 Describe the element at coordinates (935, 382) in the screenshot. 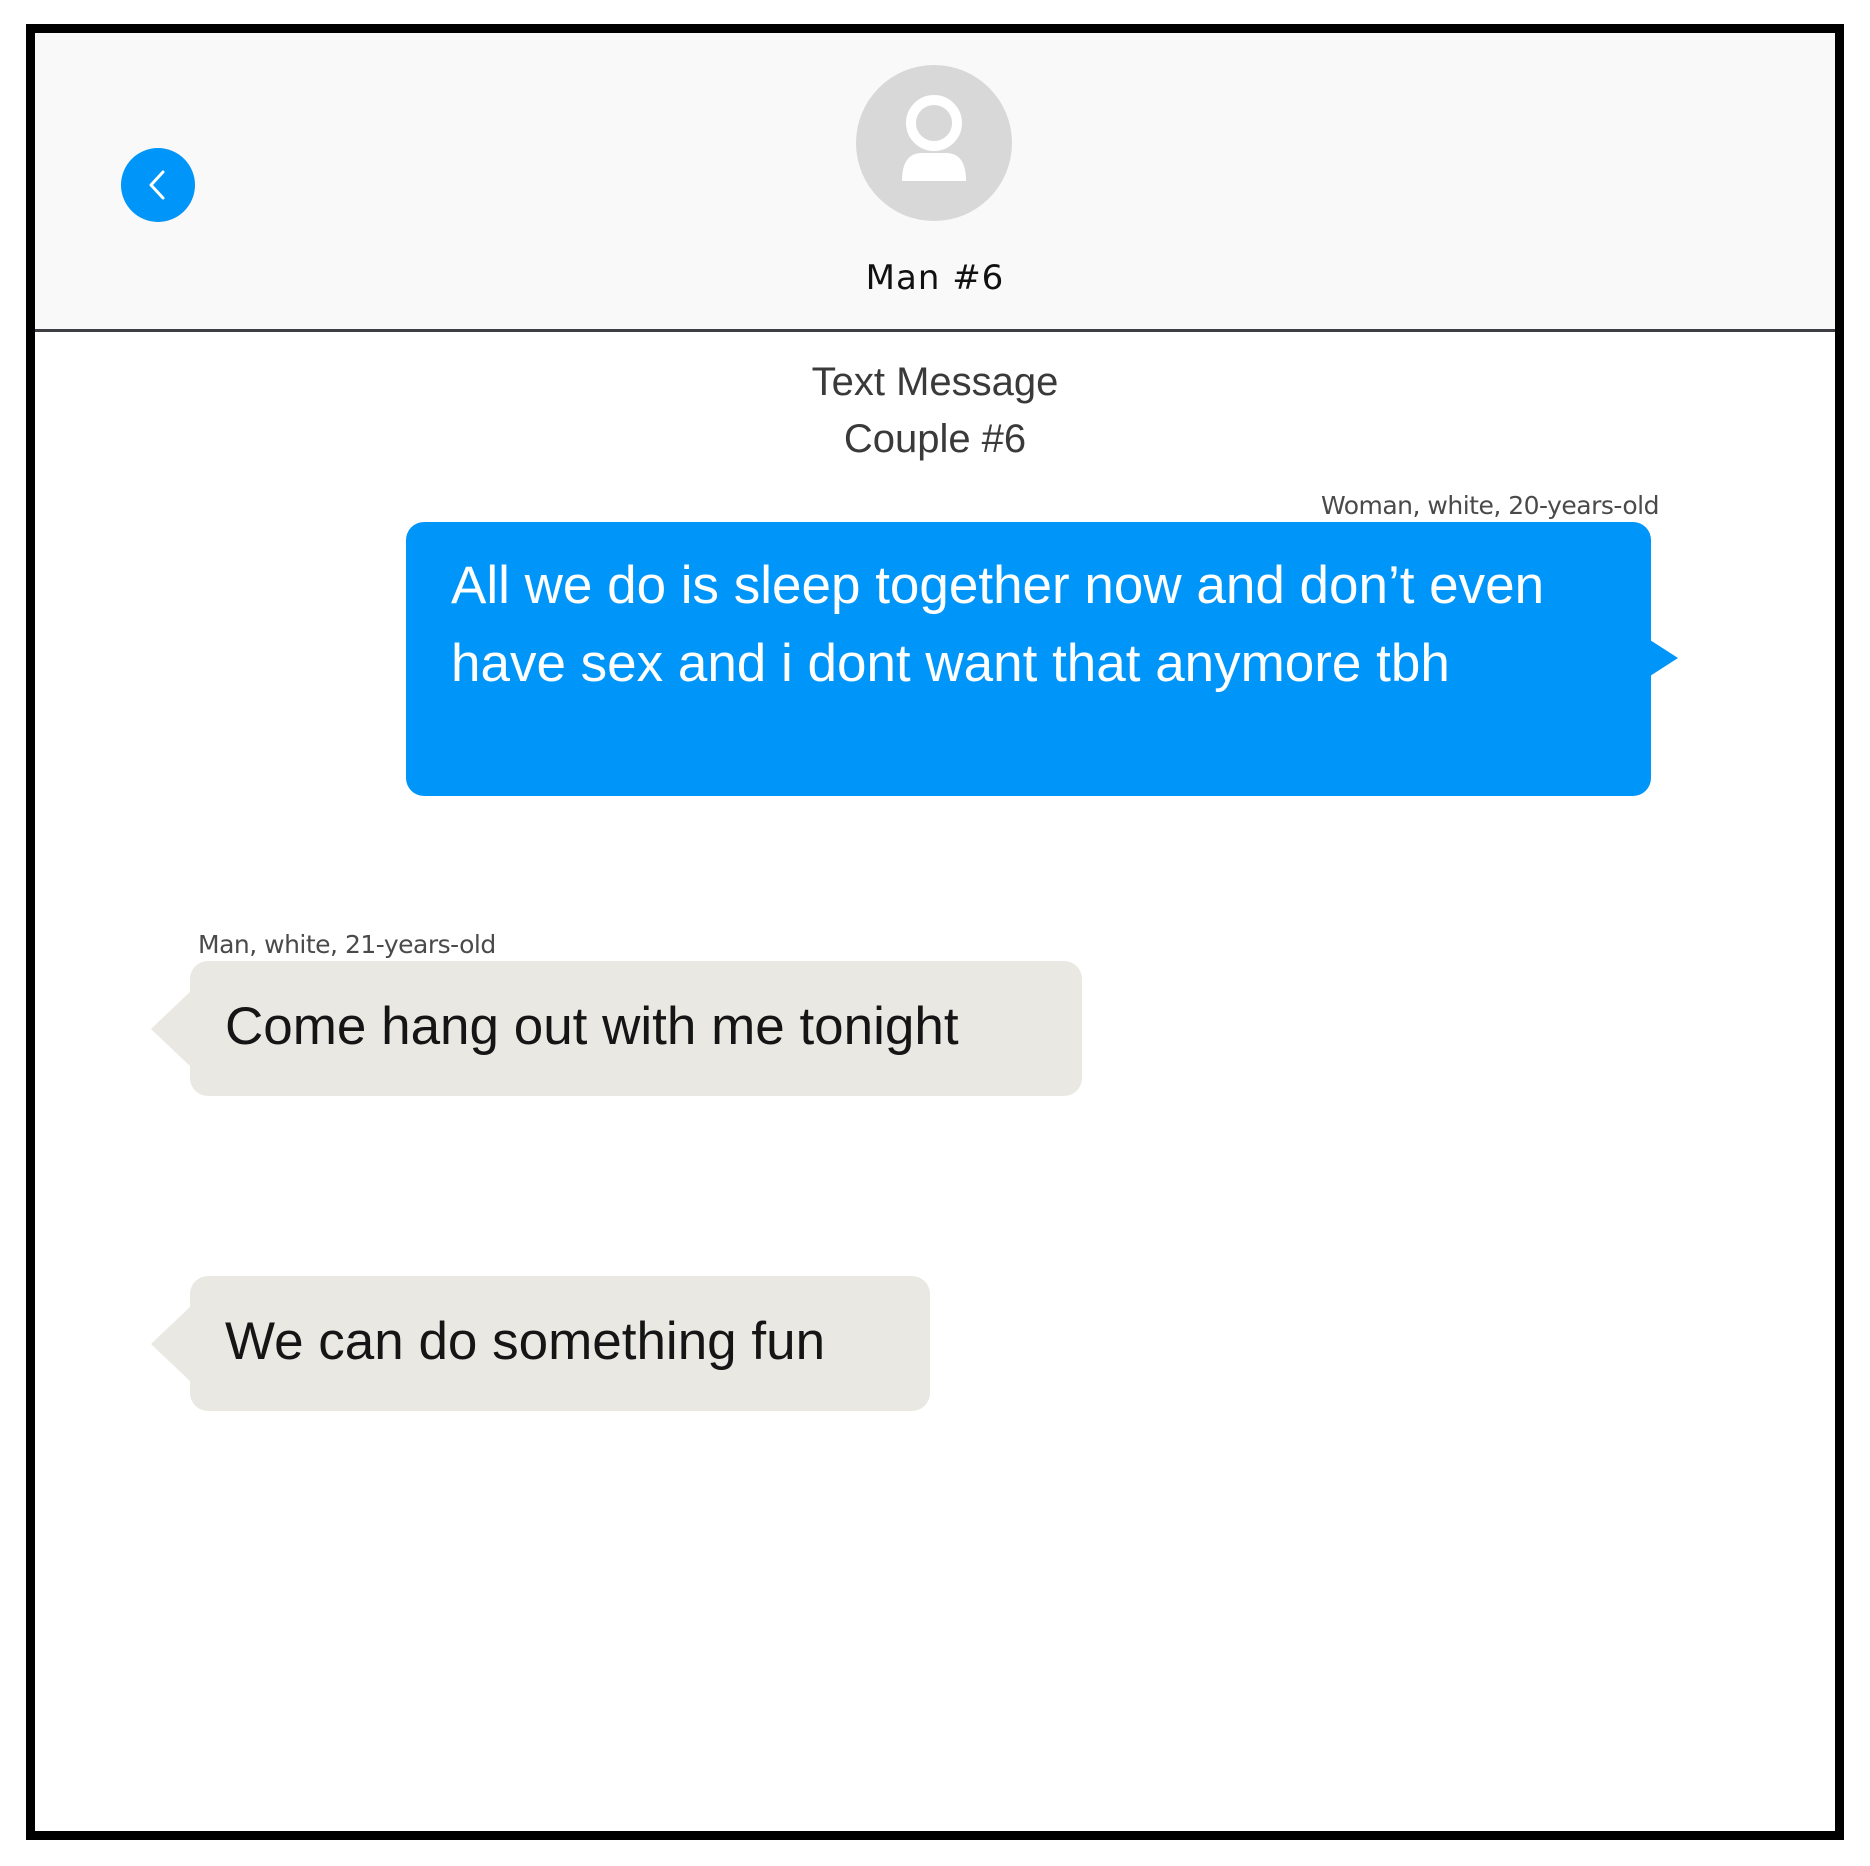

I see `conversation-type-label: Text Message` at that location.